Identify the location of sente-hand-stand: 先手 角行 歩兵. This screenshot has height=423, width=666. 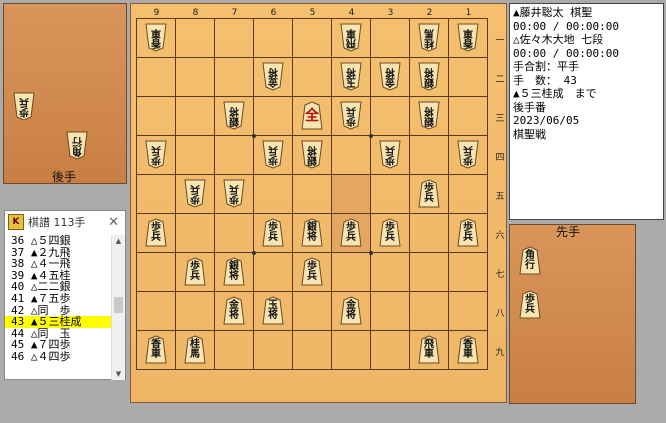
(572, 314).